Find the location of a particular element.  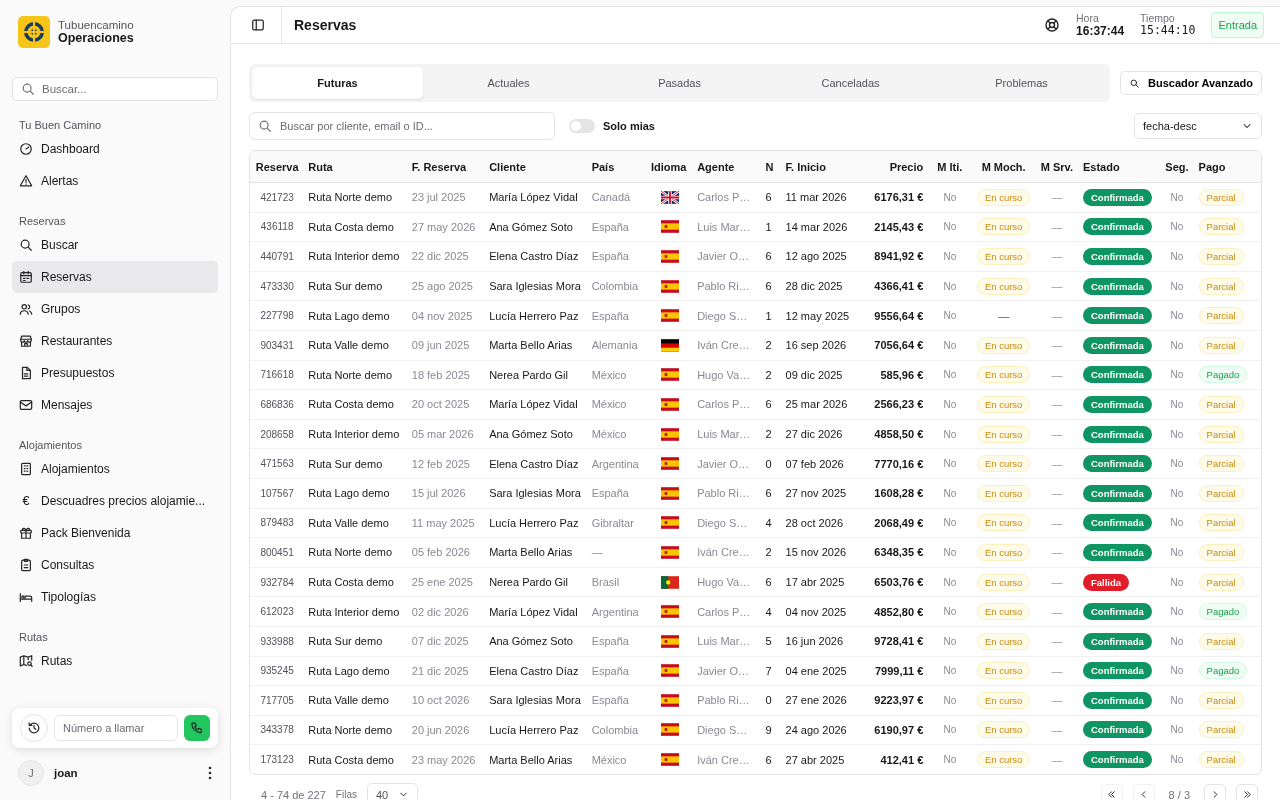

country-name: Alemania is located at coordinates (614, 345).